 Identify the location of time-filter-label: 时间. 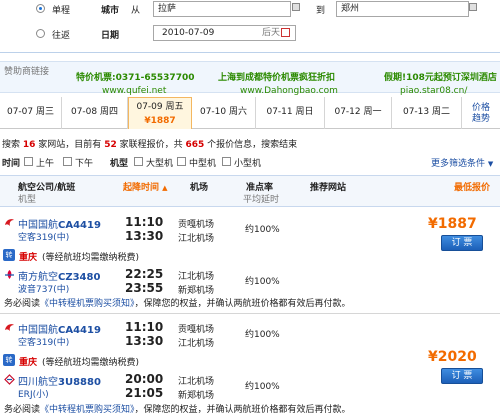
(11, 164).